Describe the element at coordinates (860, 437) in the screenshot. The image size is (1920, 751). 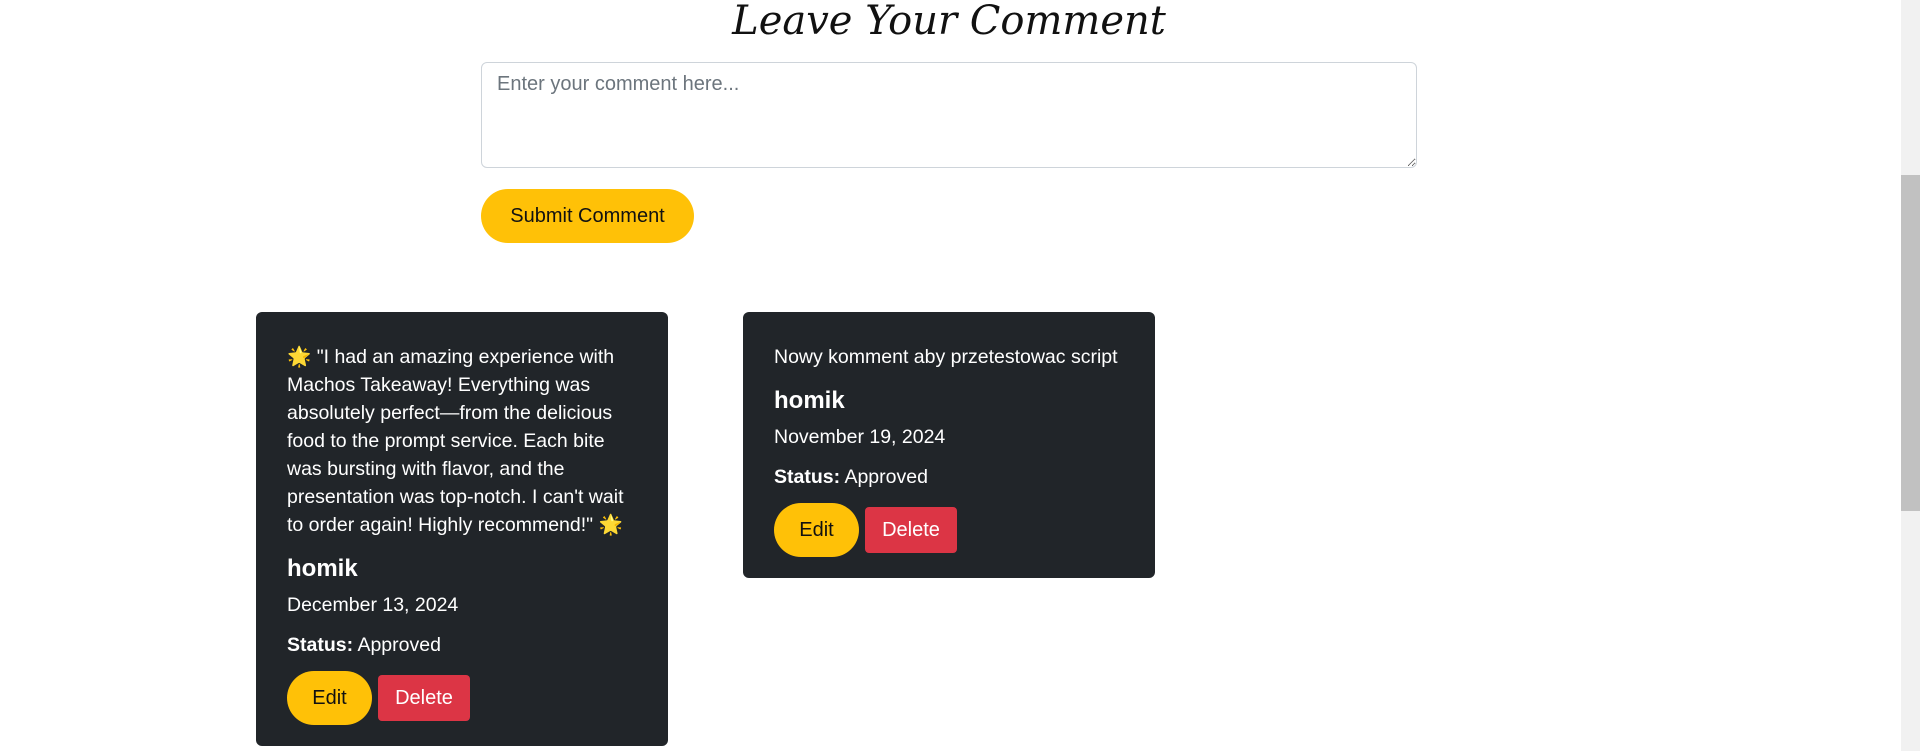
I see `comment-date: November 19, 2024` at that location.